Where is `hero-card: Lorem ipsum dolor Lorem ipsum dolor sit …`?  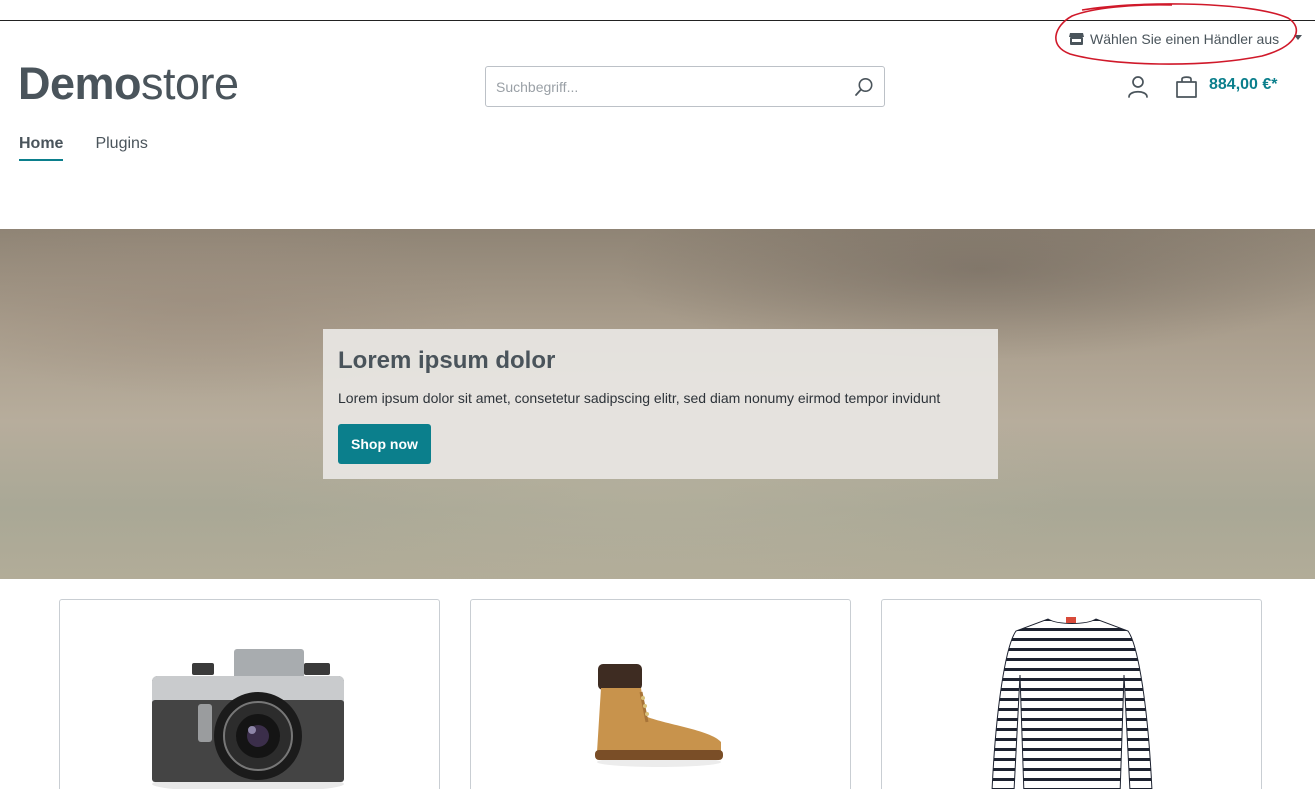
hero-card: Lorem ipsum dolor Lorem ipsum dolor sit … is located at coordinates (660, 404).